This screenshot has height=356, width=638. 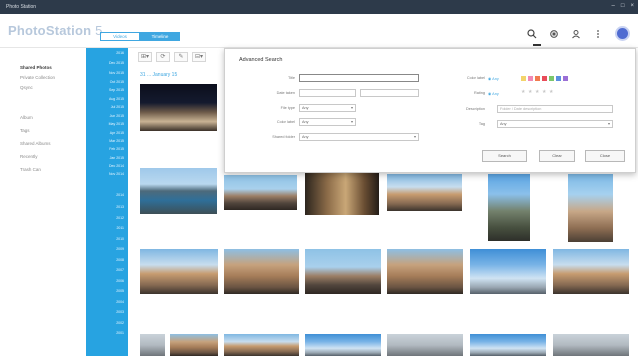 What do you see at coordinates (37, 77) in the screenshot?
I see `sidebar-item-private-collection: Private Collection` at bounding box center [37, 77].